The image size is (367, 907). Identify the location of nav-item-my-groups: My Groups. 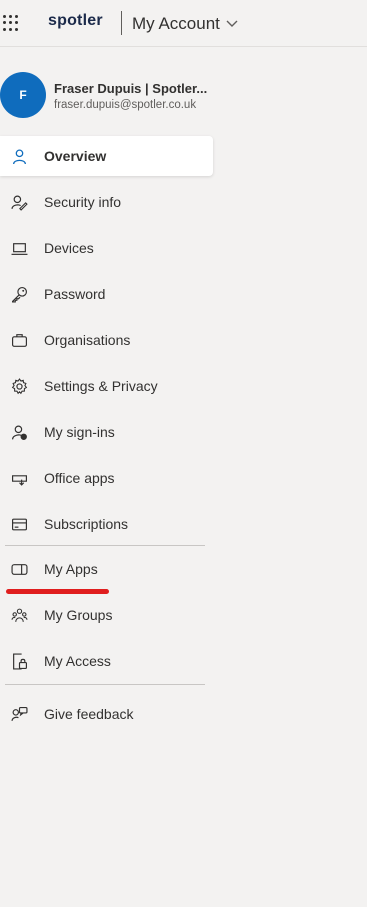
(106, 615).